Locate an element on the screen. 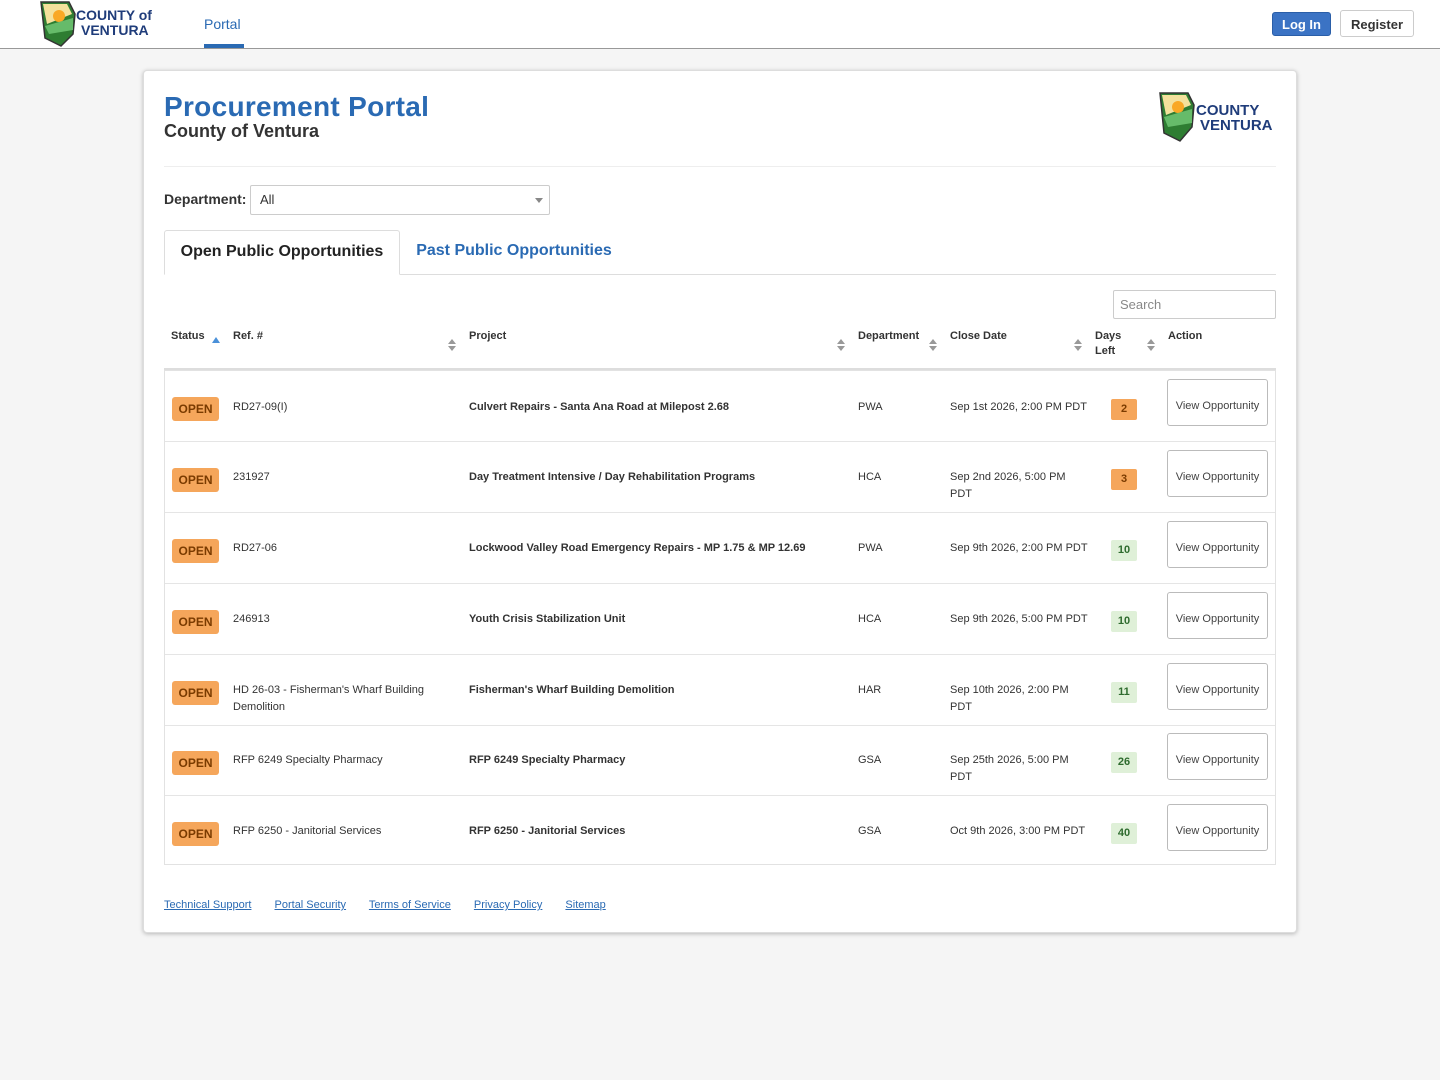  department-label: Department: is located at coordinates (205, 199).